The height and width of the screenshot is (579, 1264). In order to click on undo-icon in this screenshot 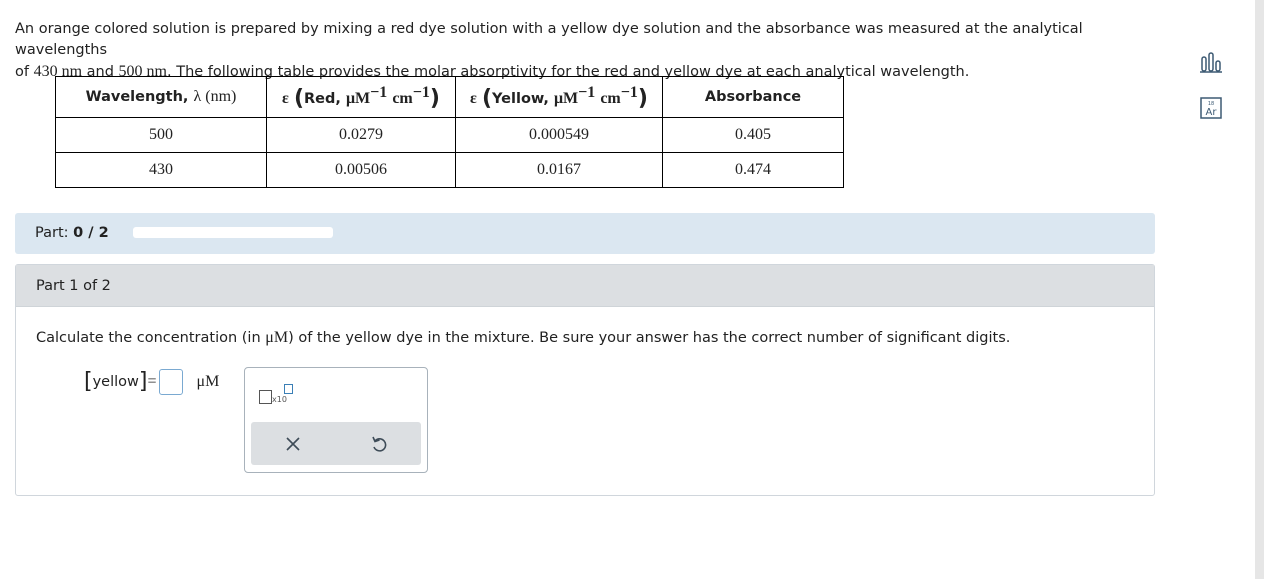, I will do `click(379, 444)`.